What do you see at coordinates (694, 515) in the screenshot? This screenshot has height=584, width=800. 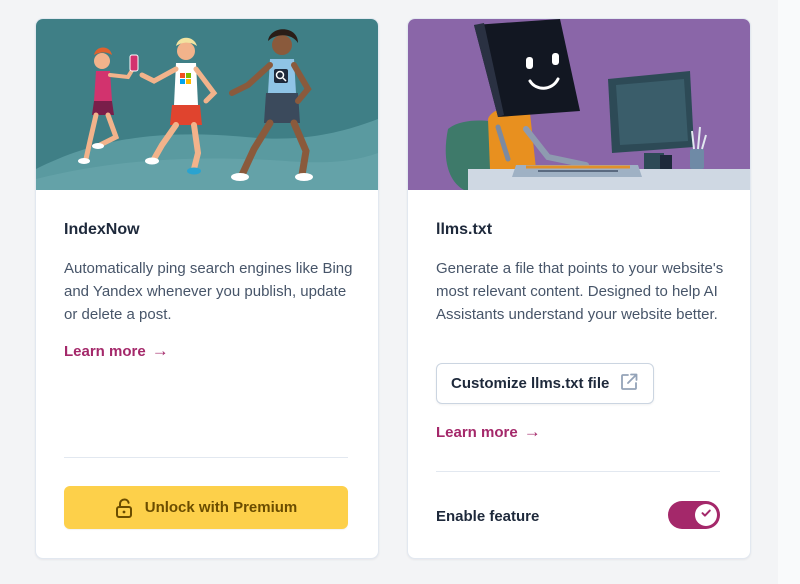 I see `enable-feature-toggle` at bounding box center [694, 515].